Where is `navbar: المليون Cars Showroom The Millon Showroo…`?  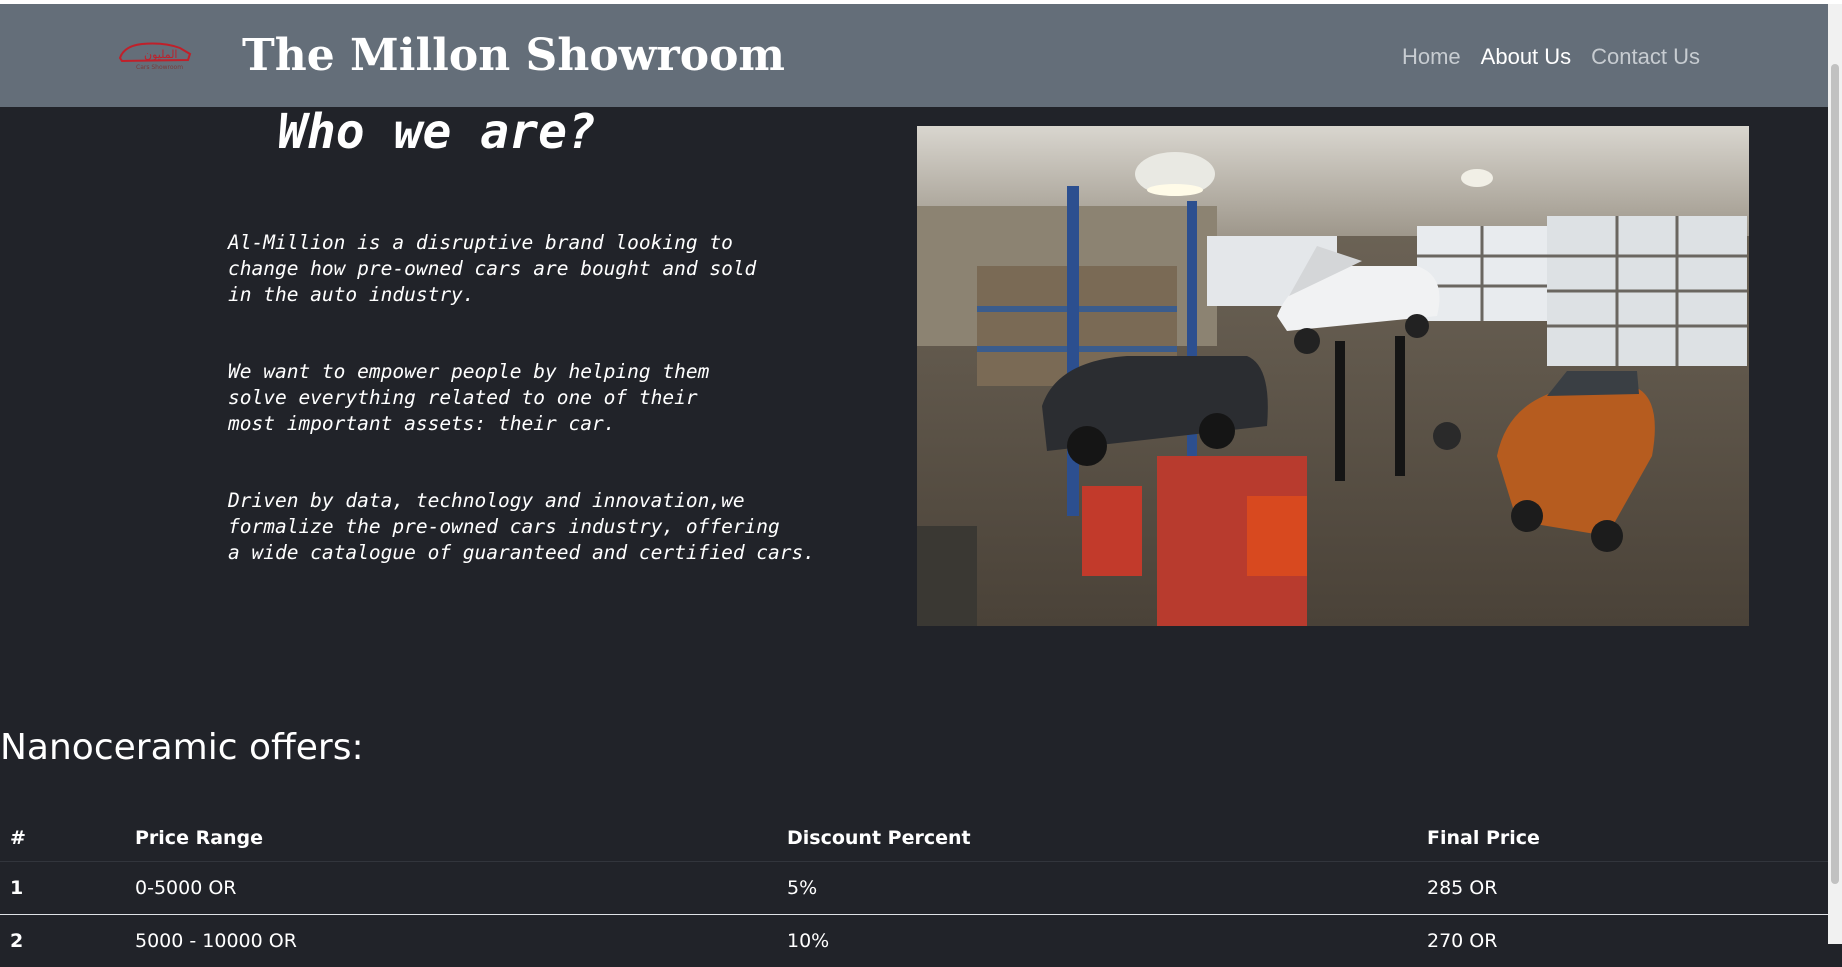
navbar: المليون Cars Showroom The Millon Showroo… is located at coordinates (914, 55).